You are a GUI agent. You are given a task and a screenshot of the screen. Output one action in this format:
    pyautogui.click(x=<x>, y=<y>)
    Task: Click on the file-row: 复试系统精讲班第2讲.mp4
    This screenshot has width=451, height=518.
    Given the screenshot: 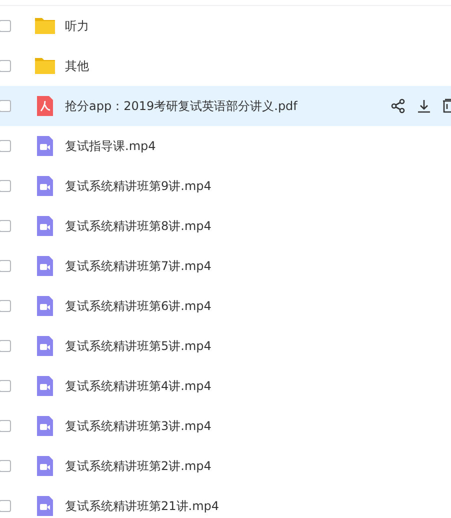 What is the action you would take?
    pyautogui.click(x=225, y=466)
    